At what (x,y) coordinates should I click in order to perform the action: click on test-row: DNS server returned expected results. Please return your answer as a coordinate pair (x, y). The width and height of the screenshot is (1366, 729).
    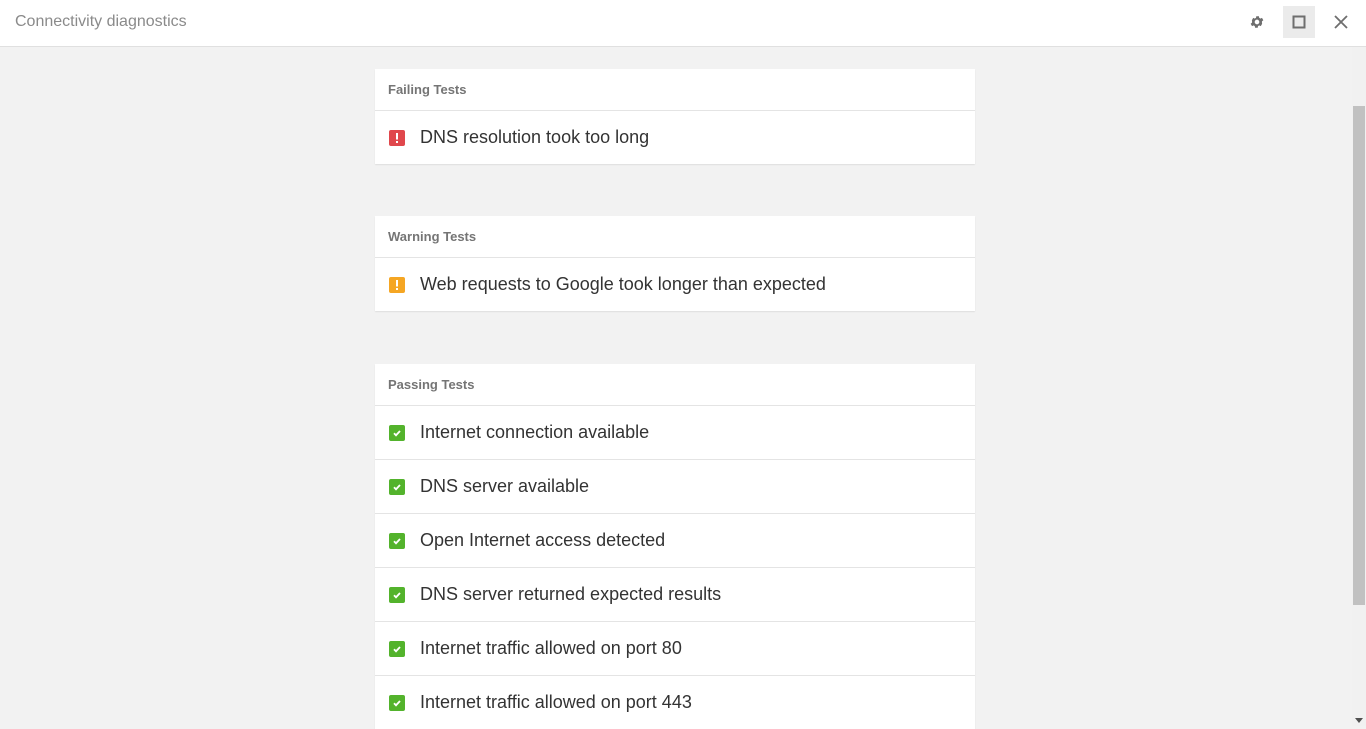
    Looking at the image, I should click on (675, 595).